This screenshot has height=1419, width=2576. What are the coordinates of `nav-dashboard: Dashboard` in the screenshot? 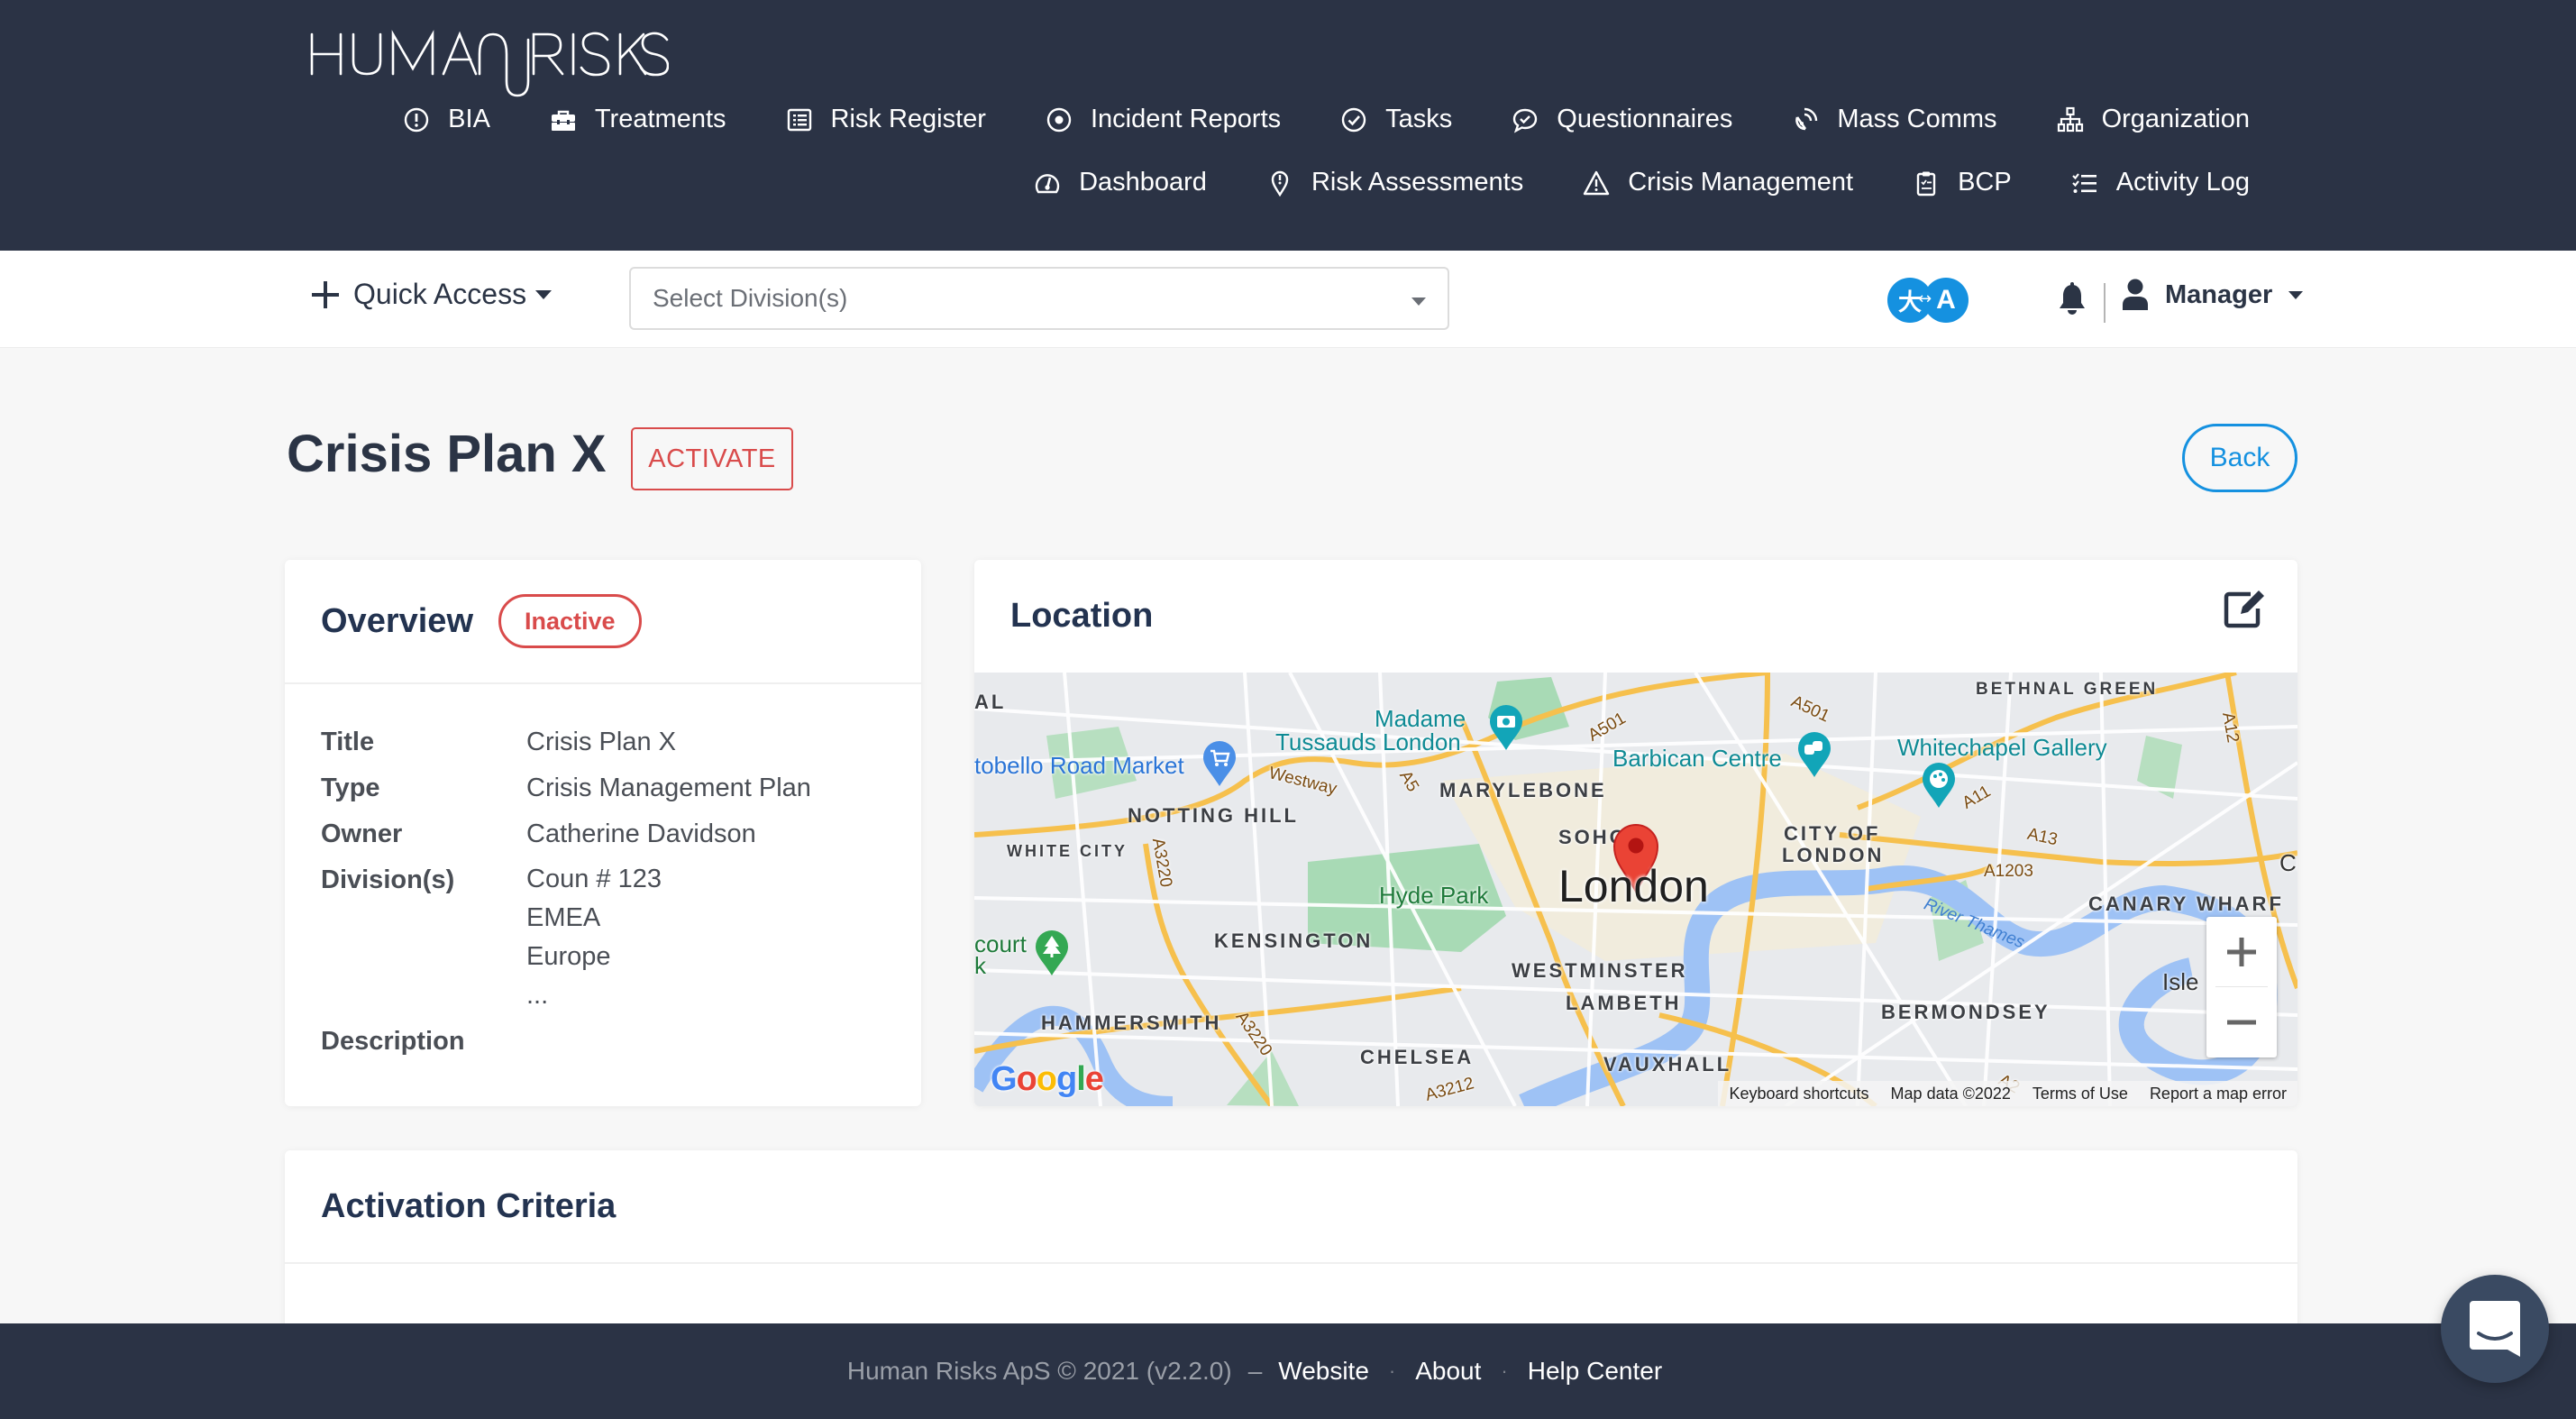 It's located at (1120, 182).